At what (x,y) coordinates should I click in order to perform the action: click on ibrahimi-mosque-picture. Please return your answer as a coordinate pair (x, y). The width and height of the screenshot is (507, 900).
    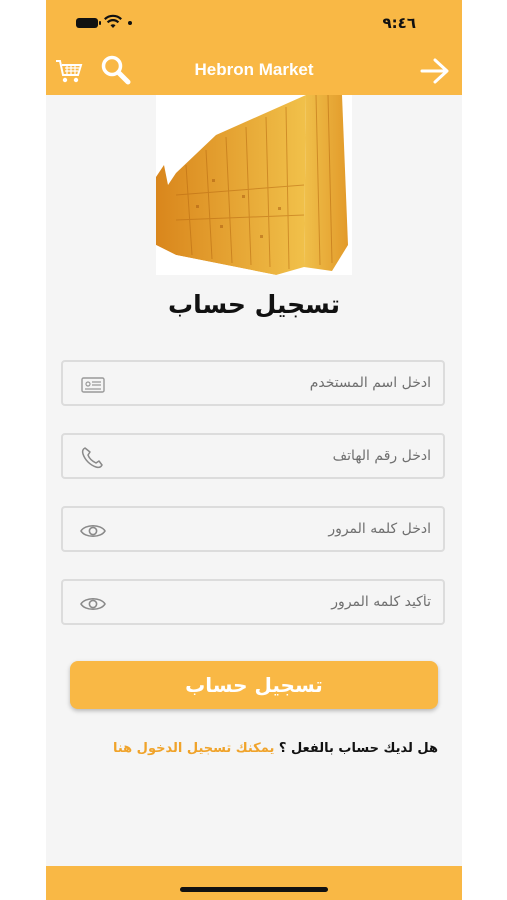
    Looking at the image, I should click on (254, 185).